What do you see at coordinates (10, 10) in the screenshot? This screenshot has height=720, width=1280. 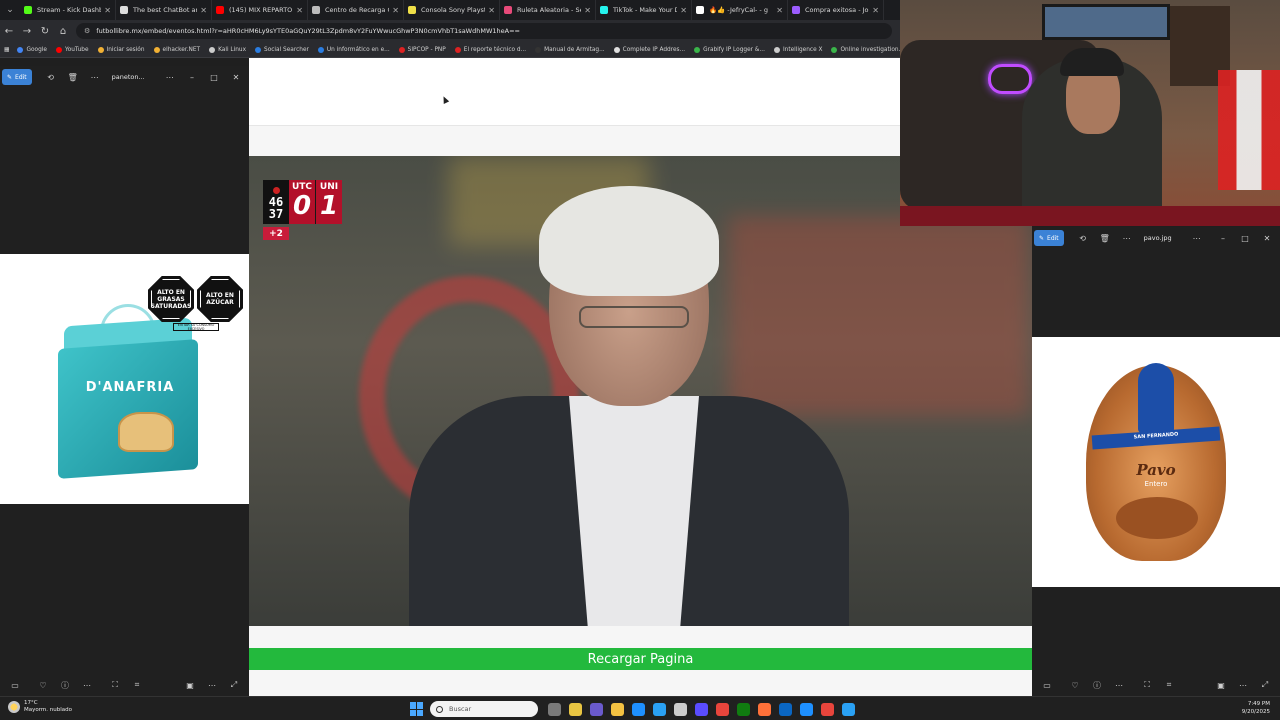 I see `tab-search-icon: ⌄` at bounding box center [10, 10].